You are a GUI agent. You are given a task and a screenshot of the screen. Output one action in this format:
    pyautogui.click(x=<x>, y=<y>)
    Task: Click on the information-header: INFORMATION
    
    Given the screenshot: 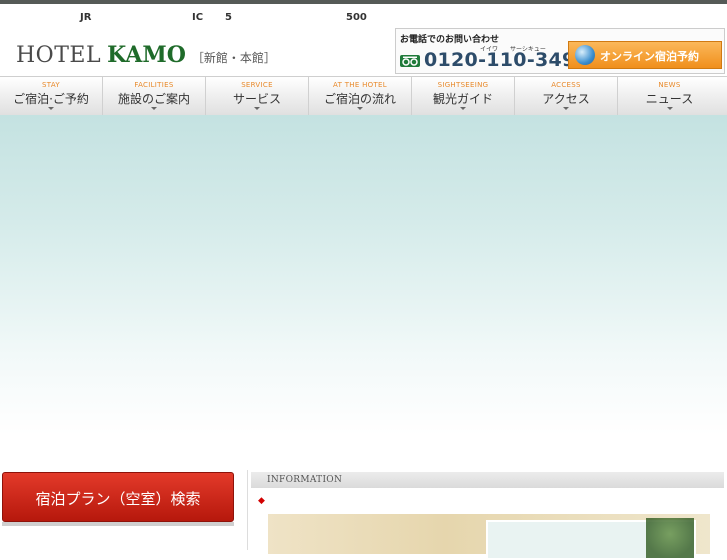 What is the action you would take?
    pyautogui.click(x=487, y=480)
    